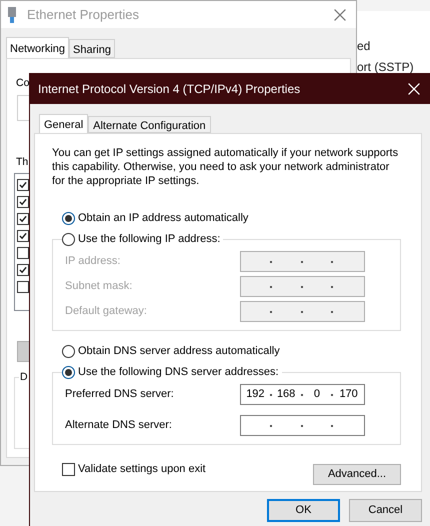  Describe the element at coordinates (179, 351) in the screenshot. I see `option-label: Obtain DNS server address automatically` at that location.